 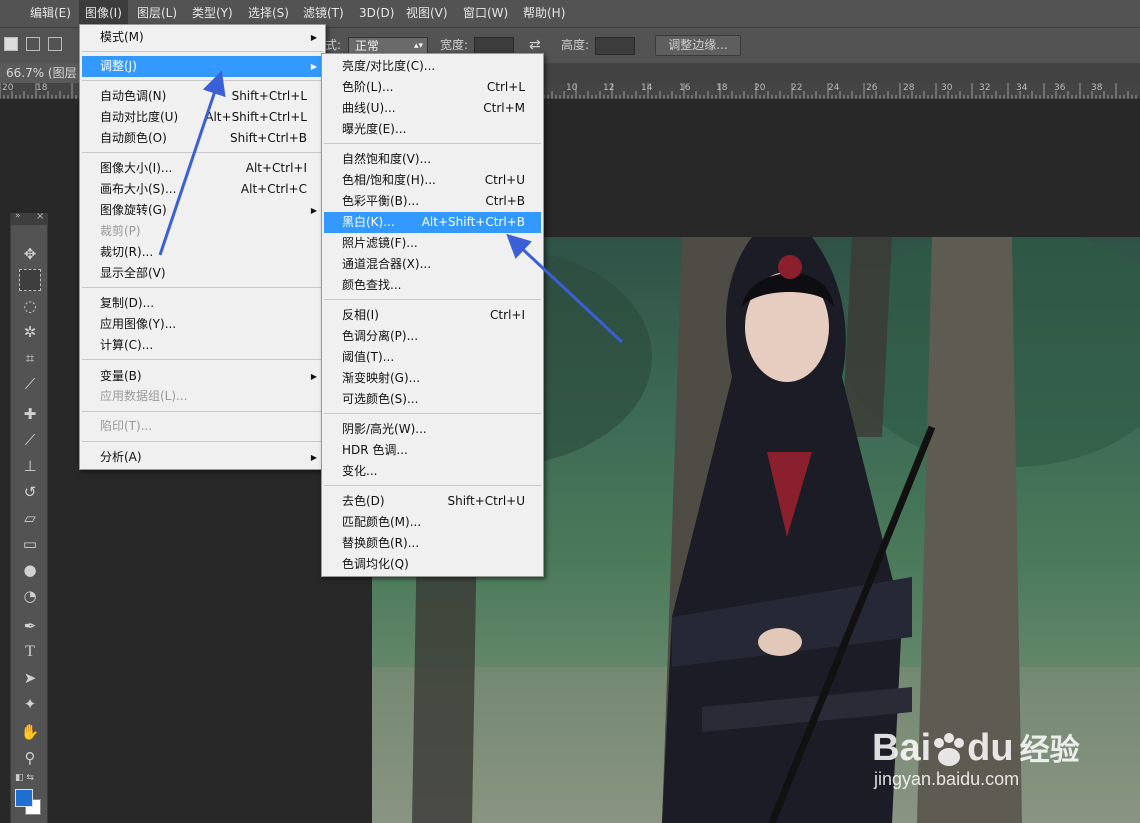 I want to click on dodge-icon: ◔, so click(x=30, y=596).